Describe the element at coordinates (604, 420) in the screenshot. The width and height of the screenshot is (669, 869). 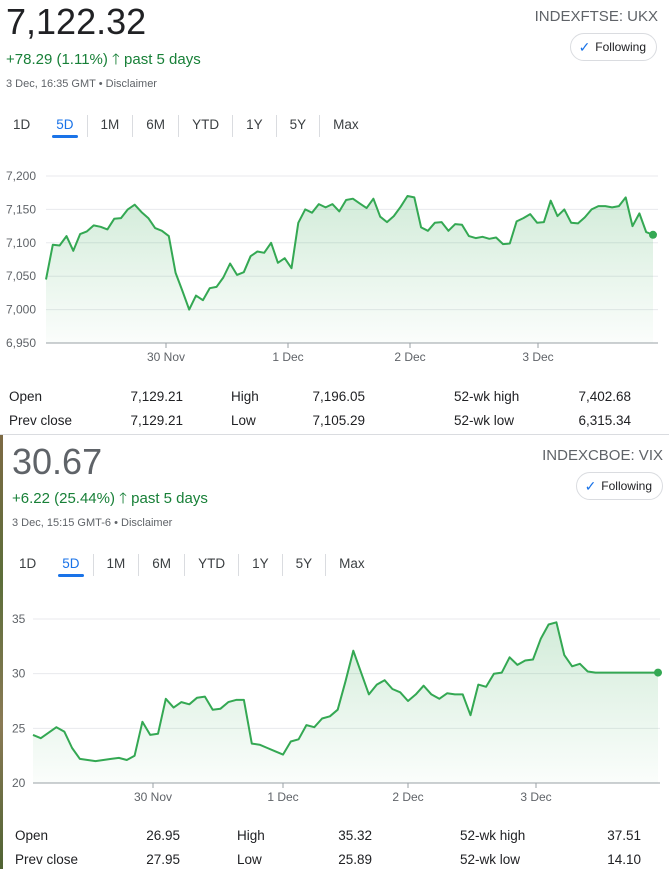
I see `stat-value: 6,315.34` at that location.